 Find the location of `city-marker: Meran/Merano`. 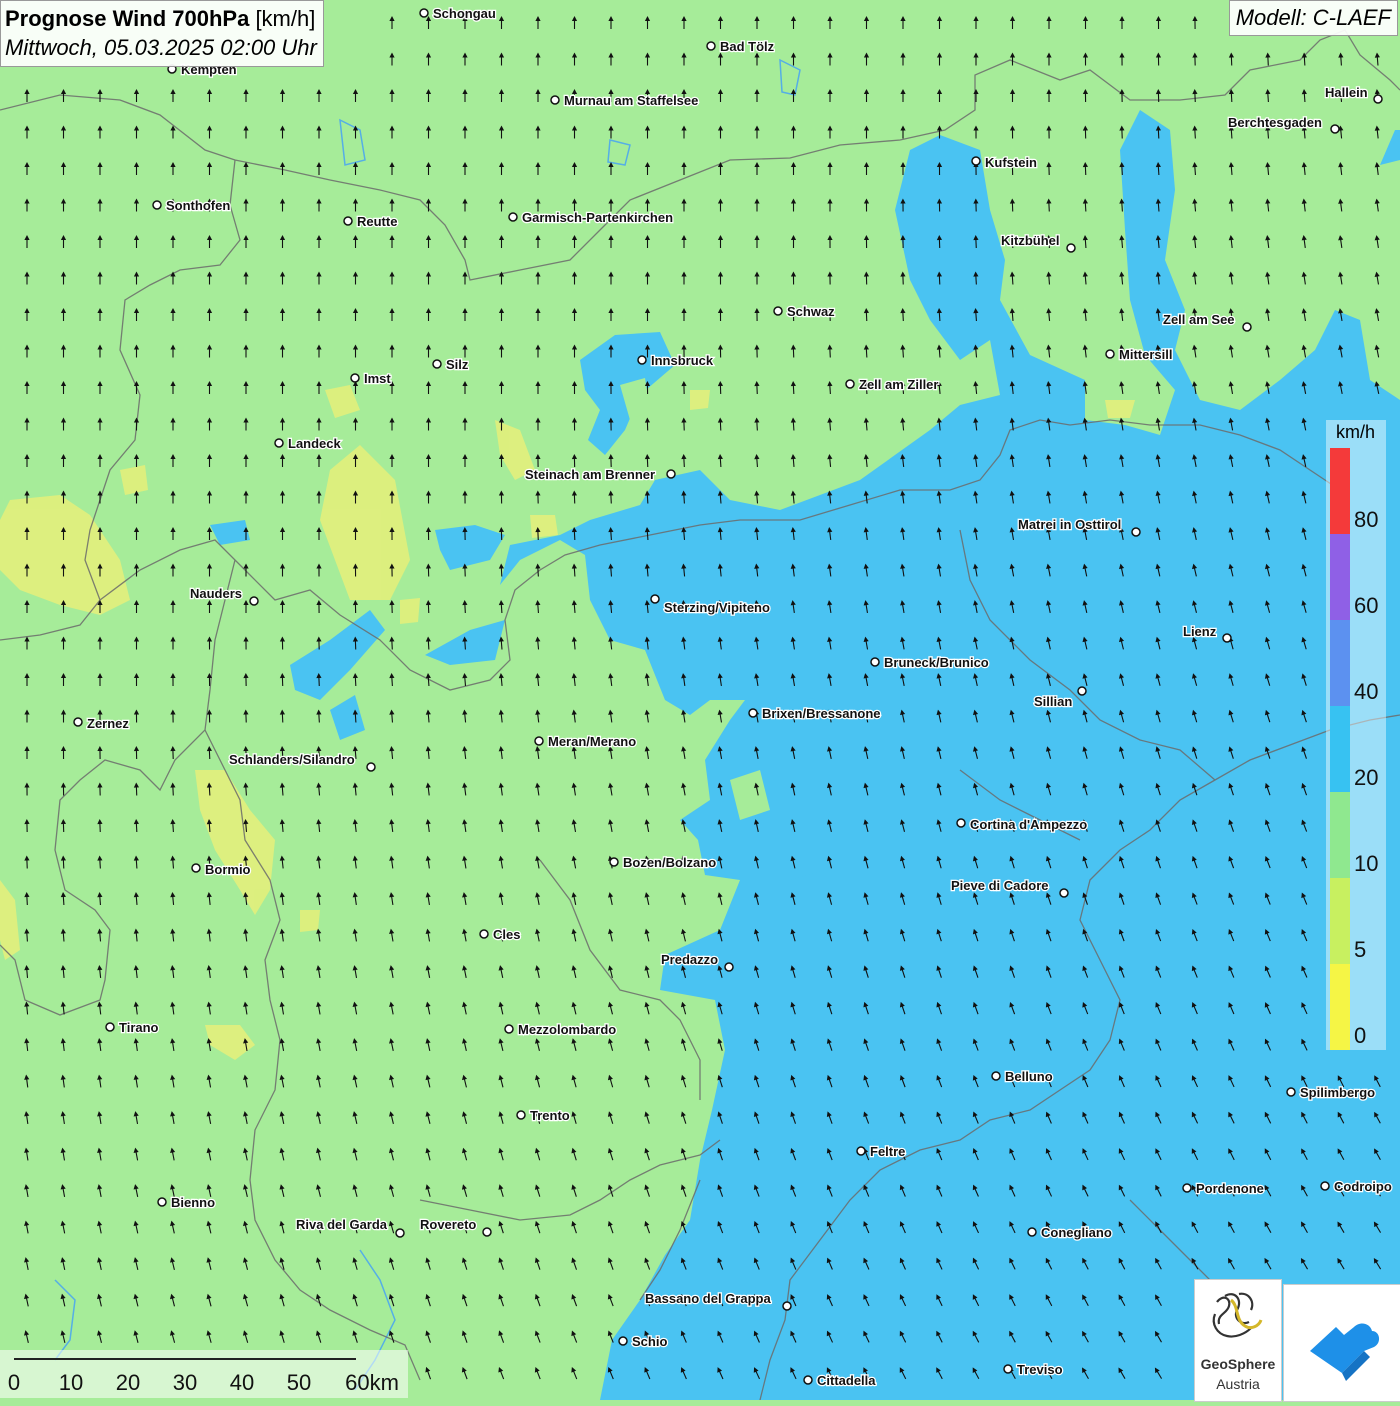

city-marker: Meran/Merano is located at coordinates (585, 741).